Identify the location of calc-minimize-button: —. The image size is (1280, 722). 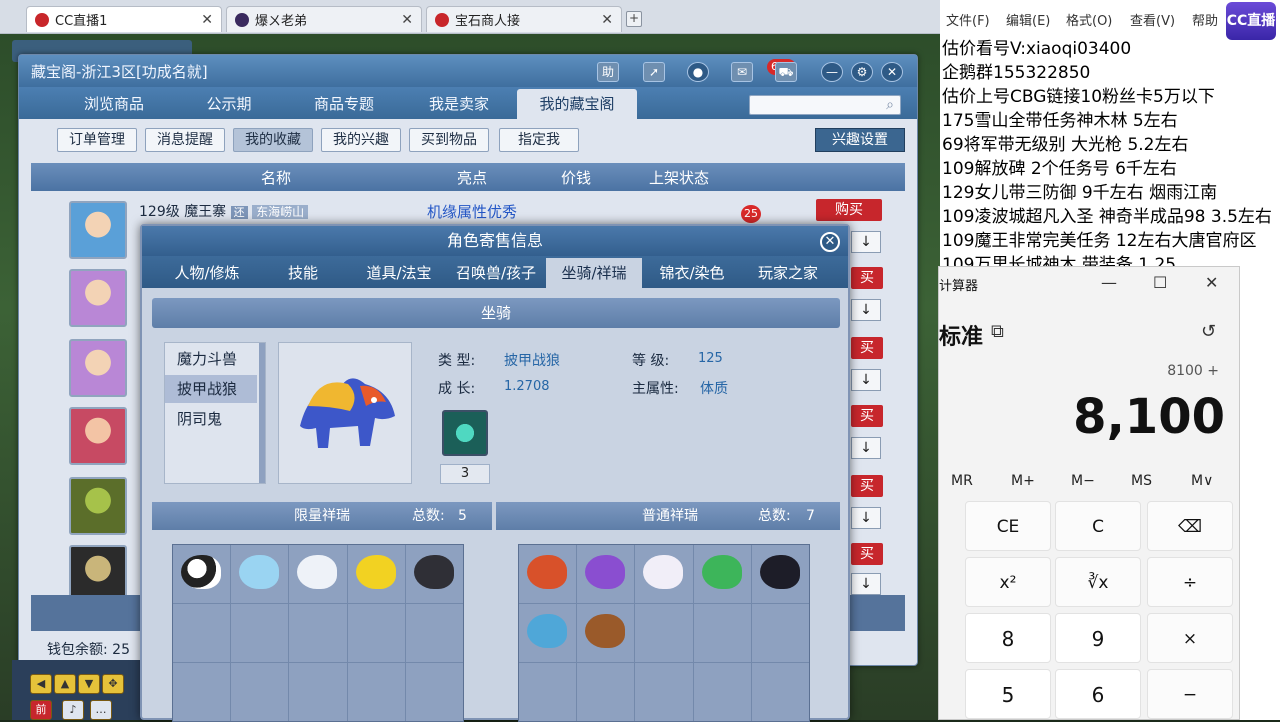
(1109, 282).